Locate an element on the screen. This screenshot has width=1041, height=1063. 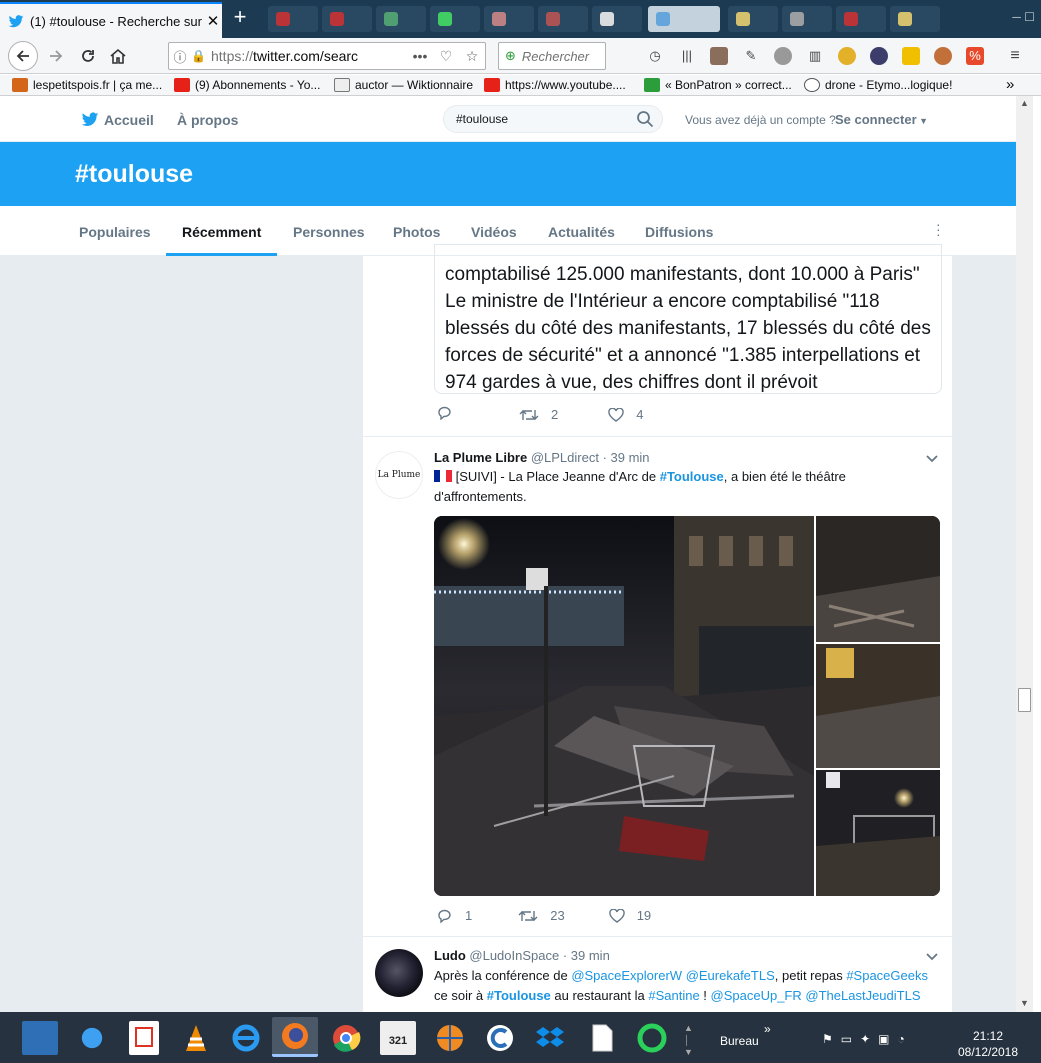
toolbar-more-button: » is located at coordinates (767, 1029).